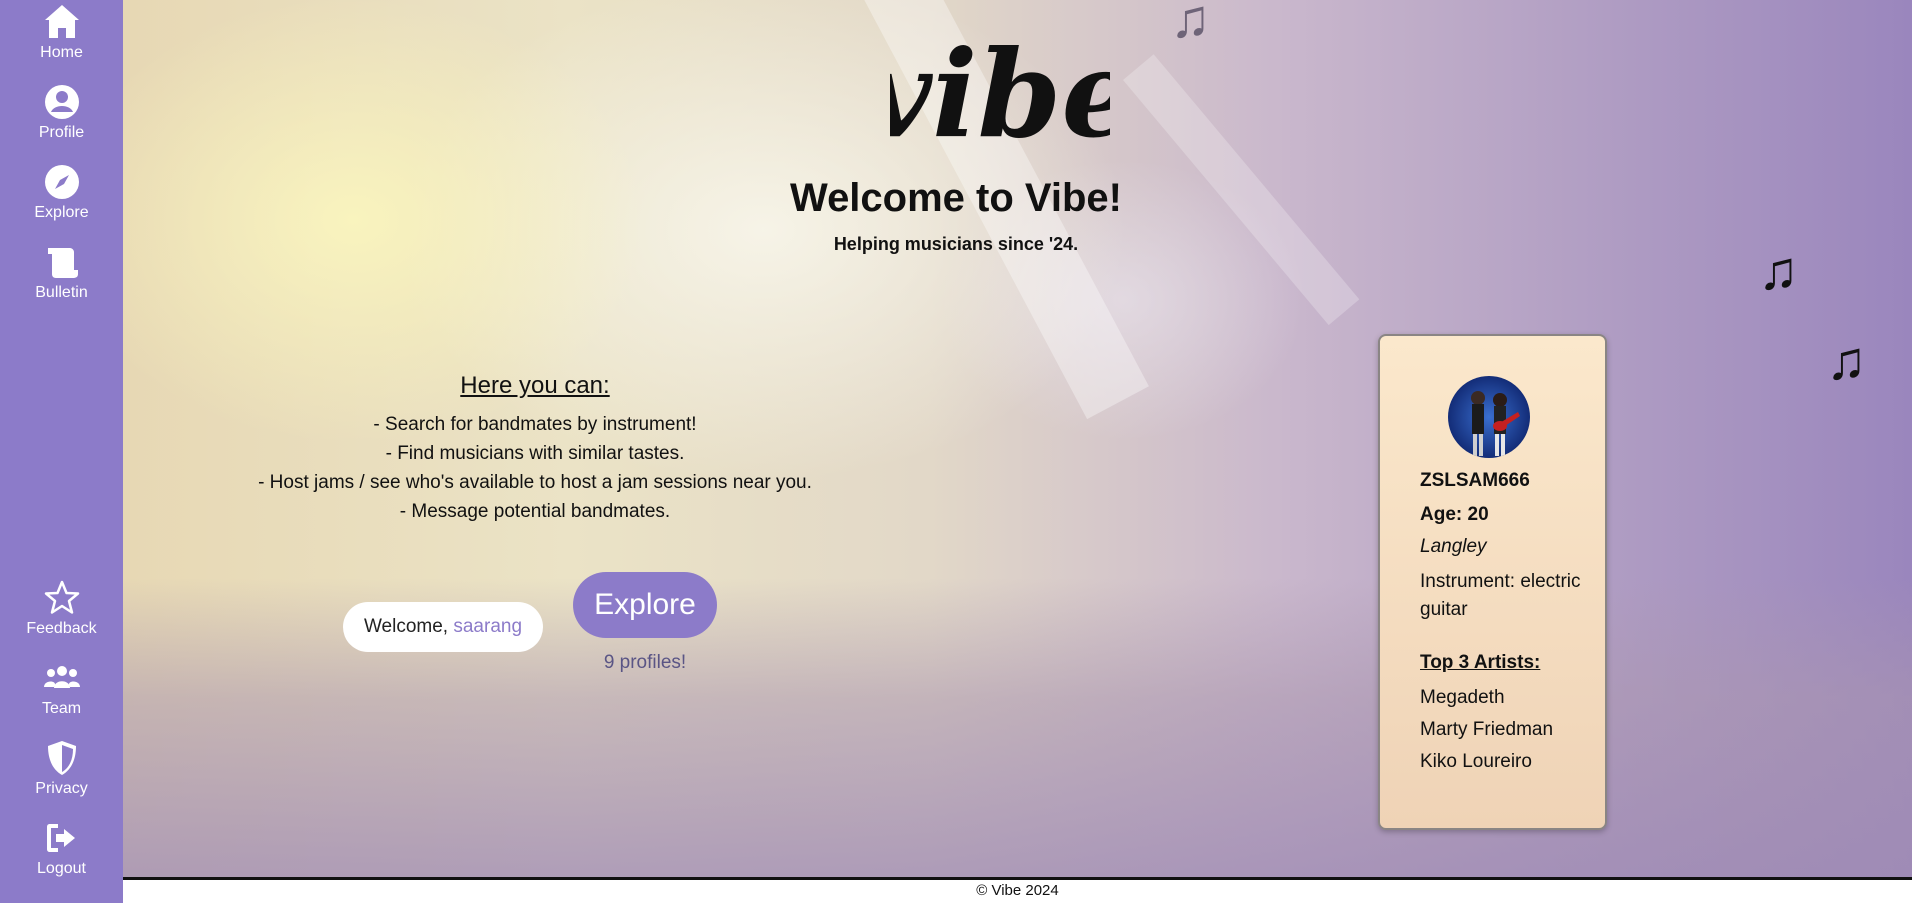 This screenshot has width=1912, height=903. I want to click on list-item: - Message potential bandmates., so click(535, 511).